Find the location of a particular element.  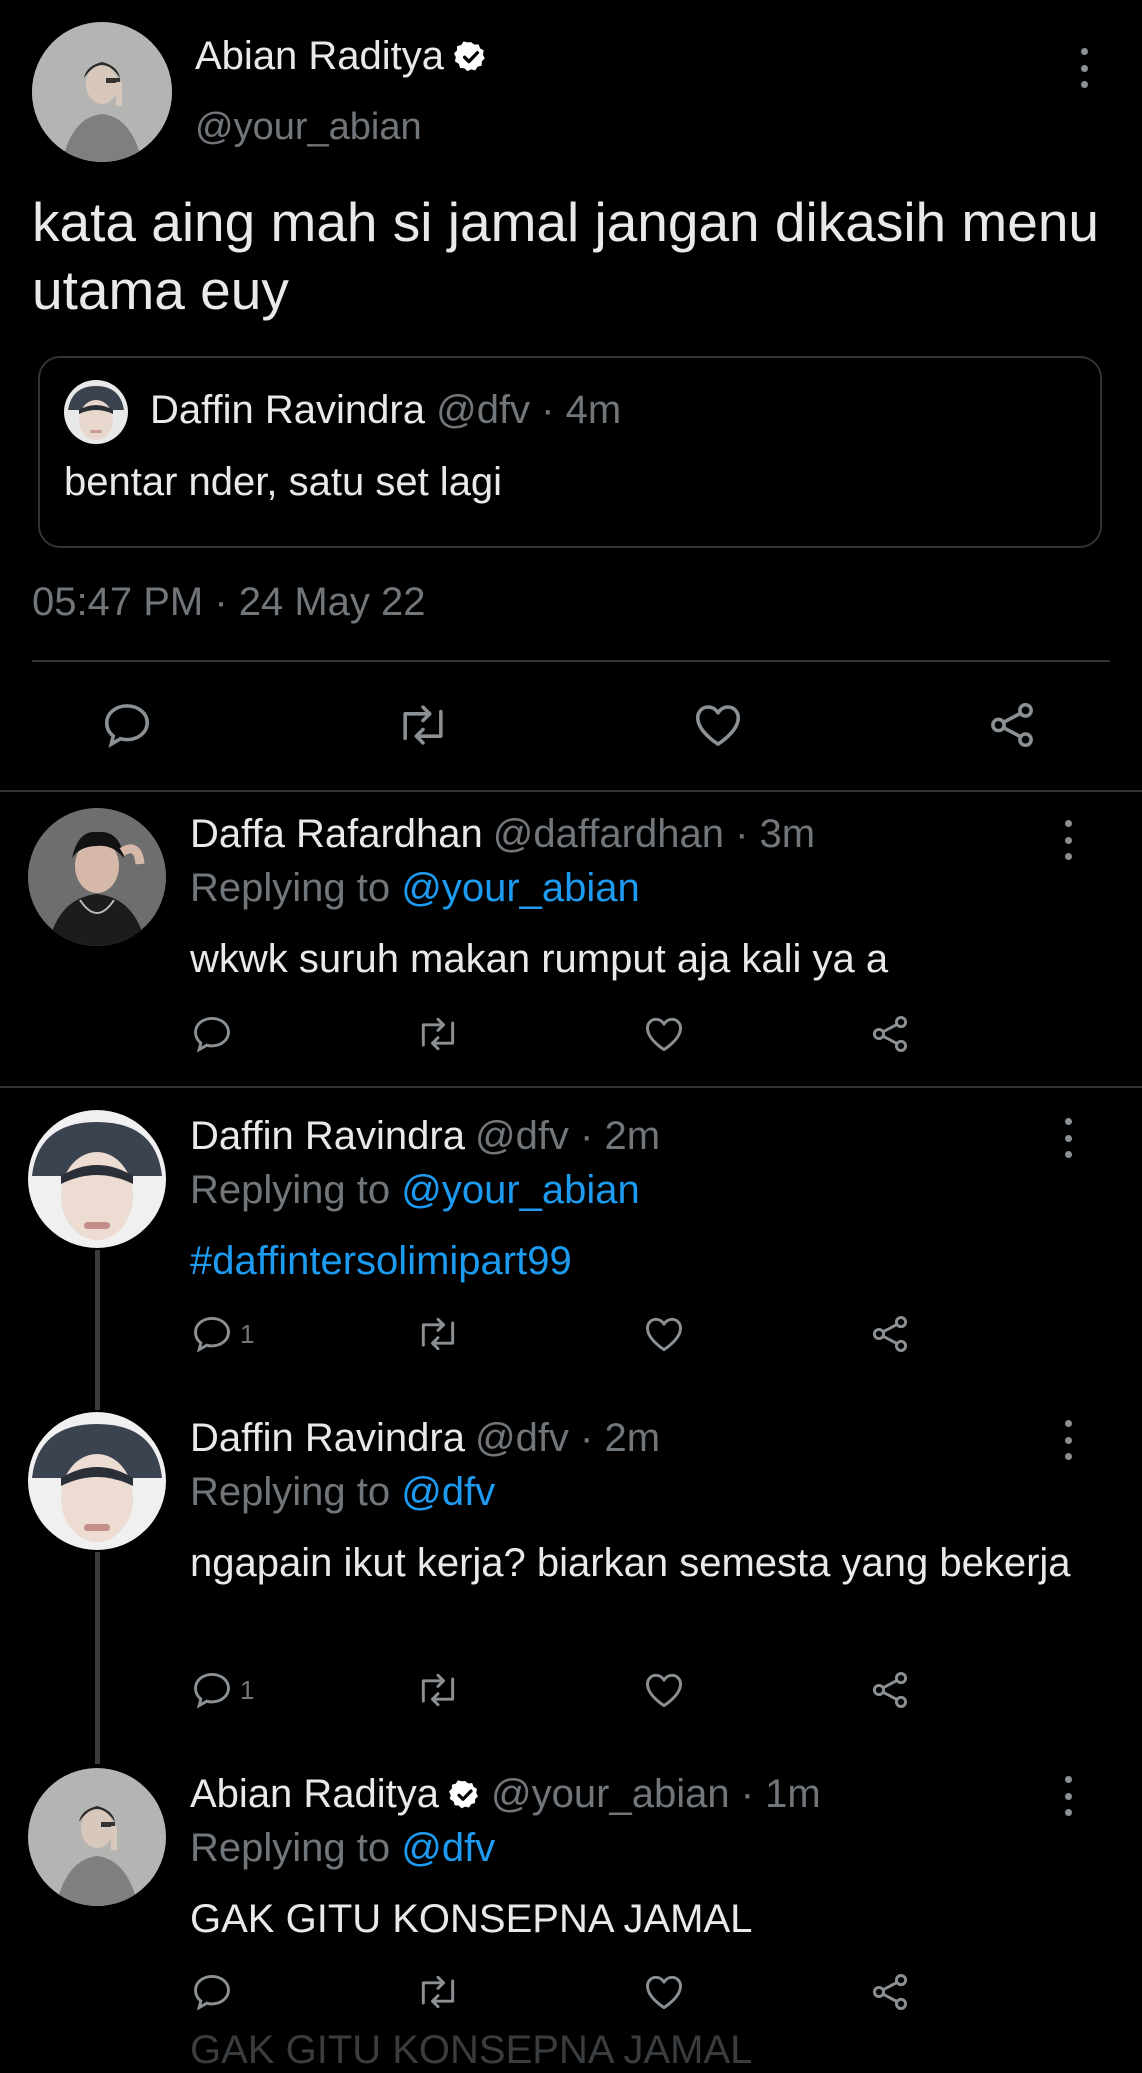

tweet-action-bar is located at coordinates (571, 725).